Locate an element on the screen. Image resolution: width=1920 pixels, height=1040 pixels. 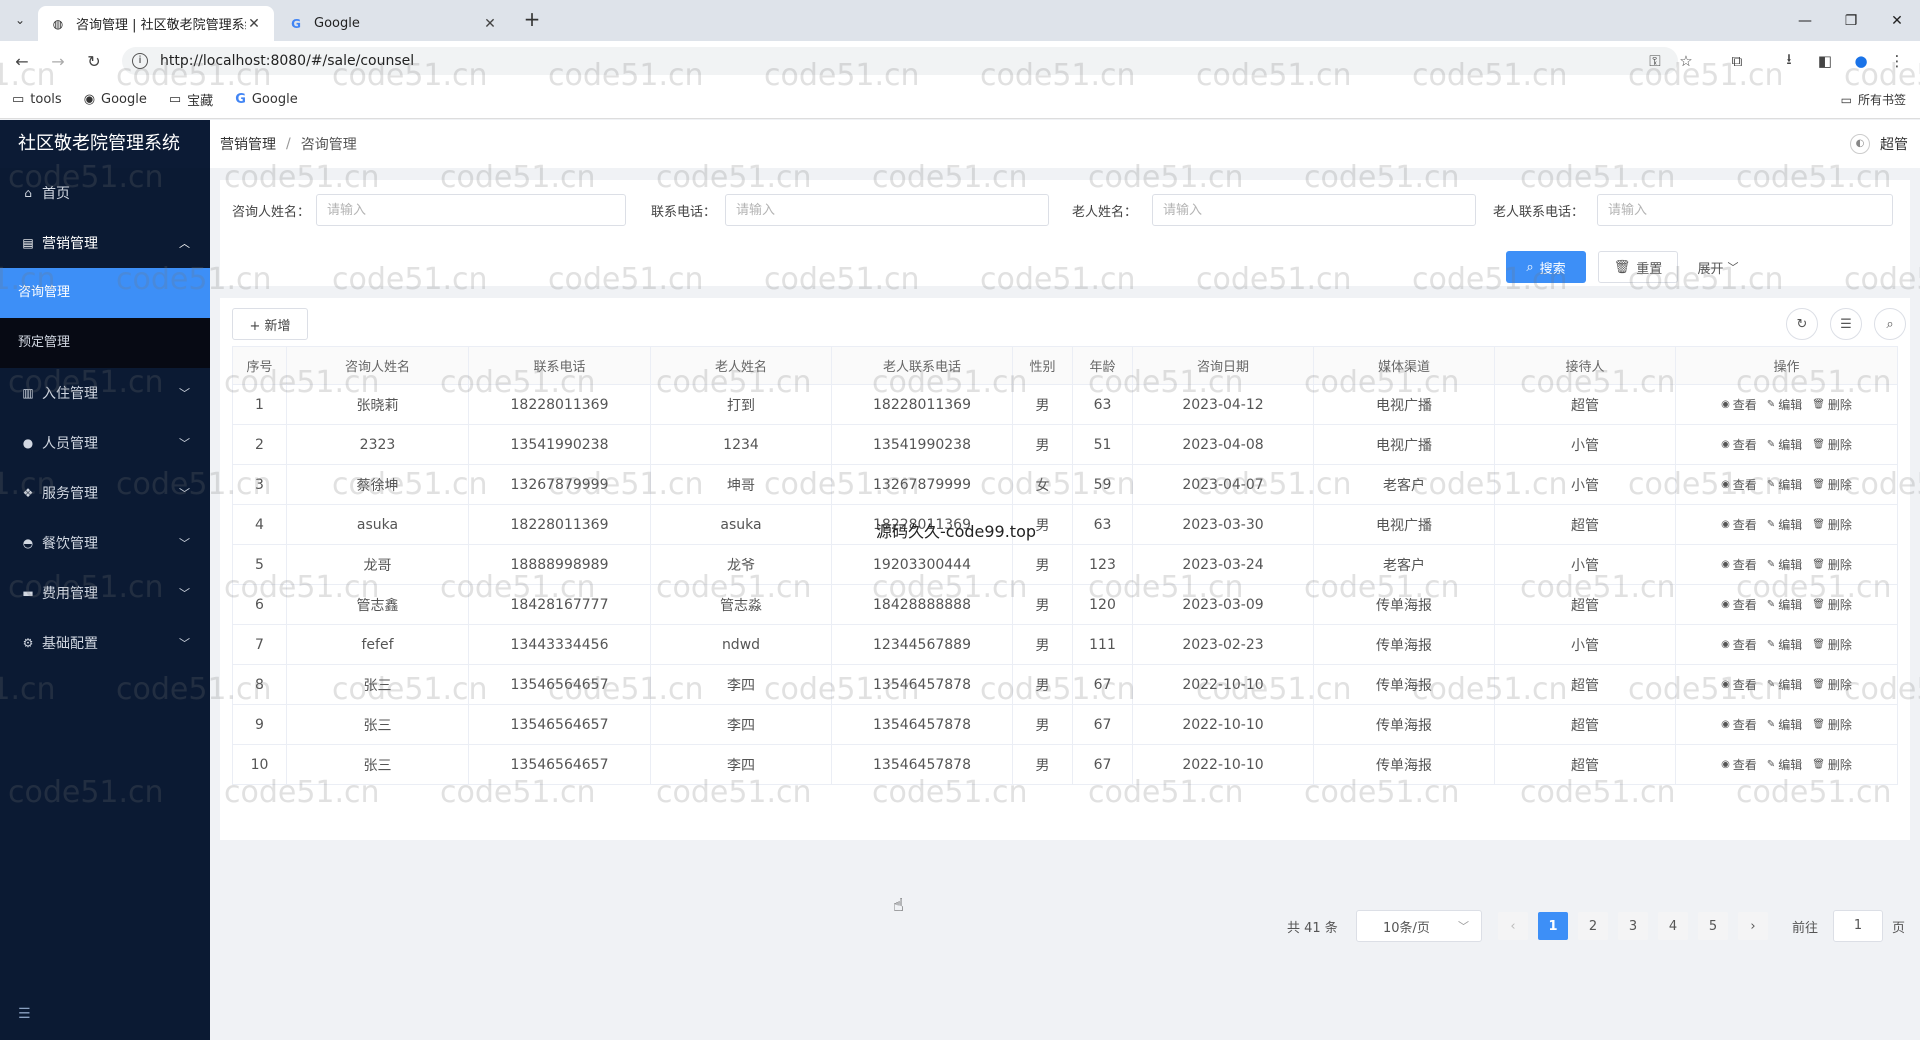
breadcrumb-item: 营销管理 is located at coordinates (248, 144).